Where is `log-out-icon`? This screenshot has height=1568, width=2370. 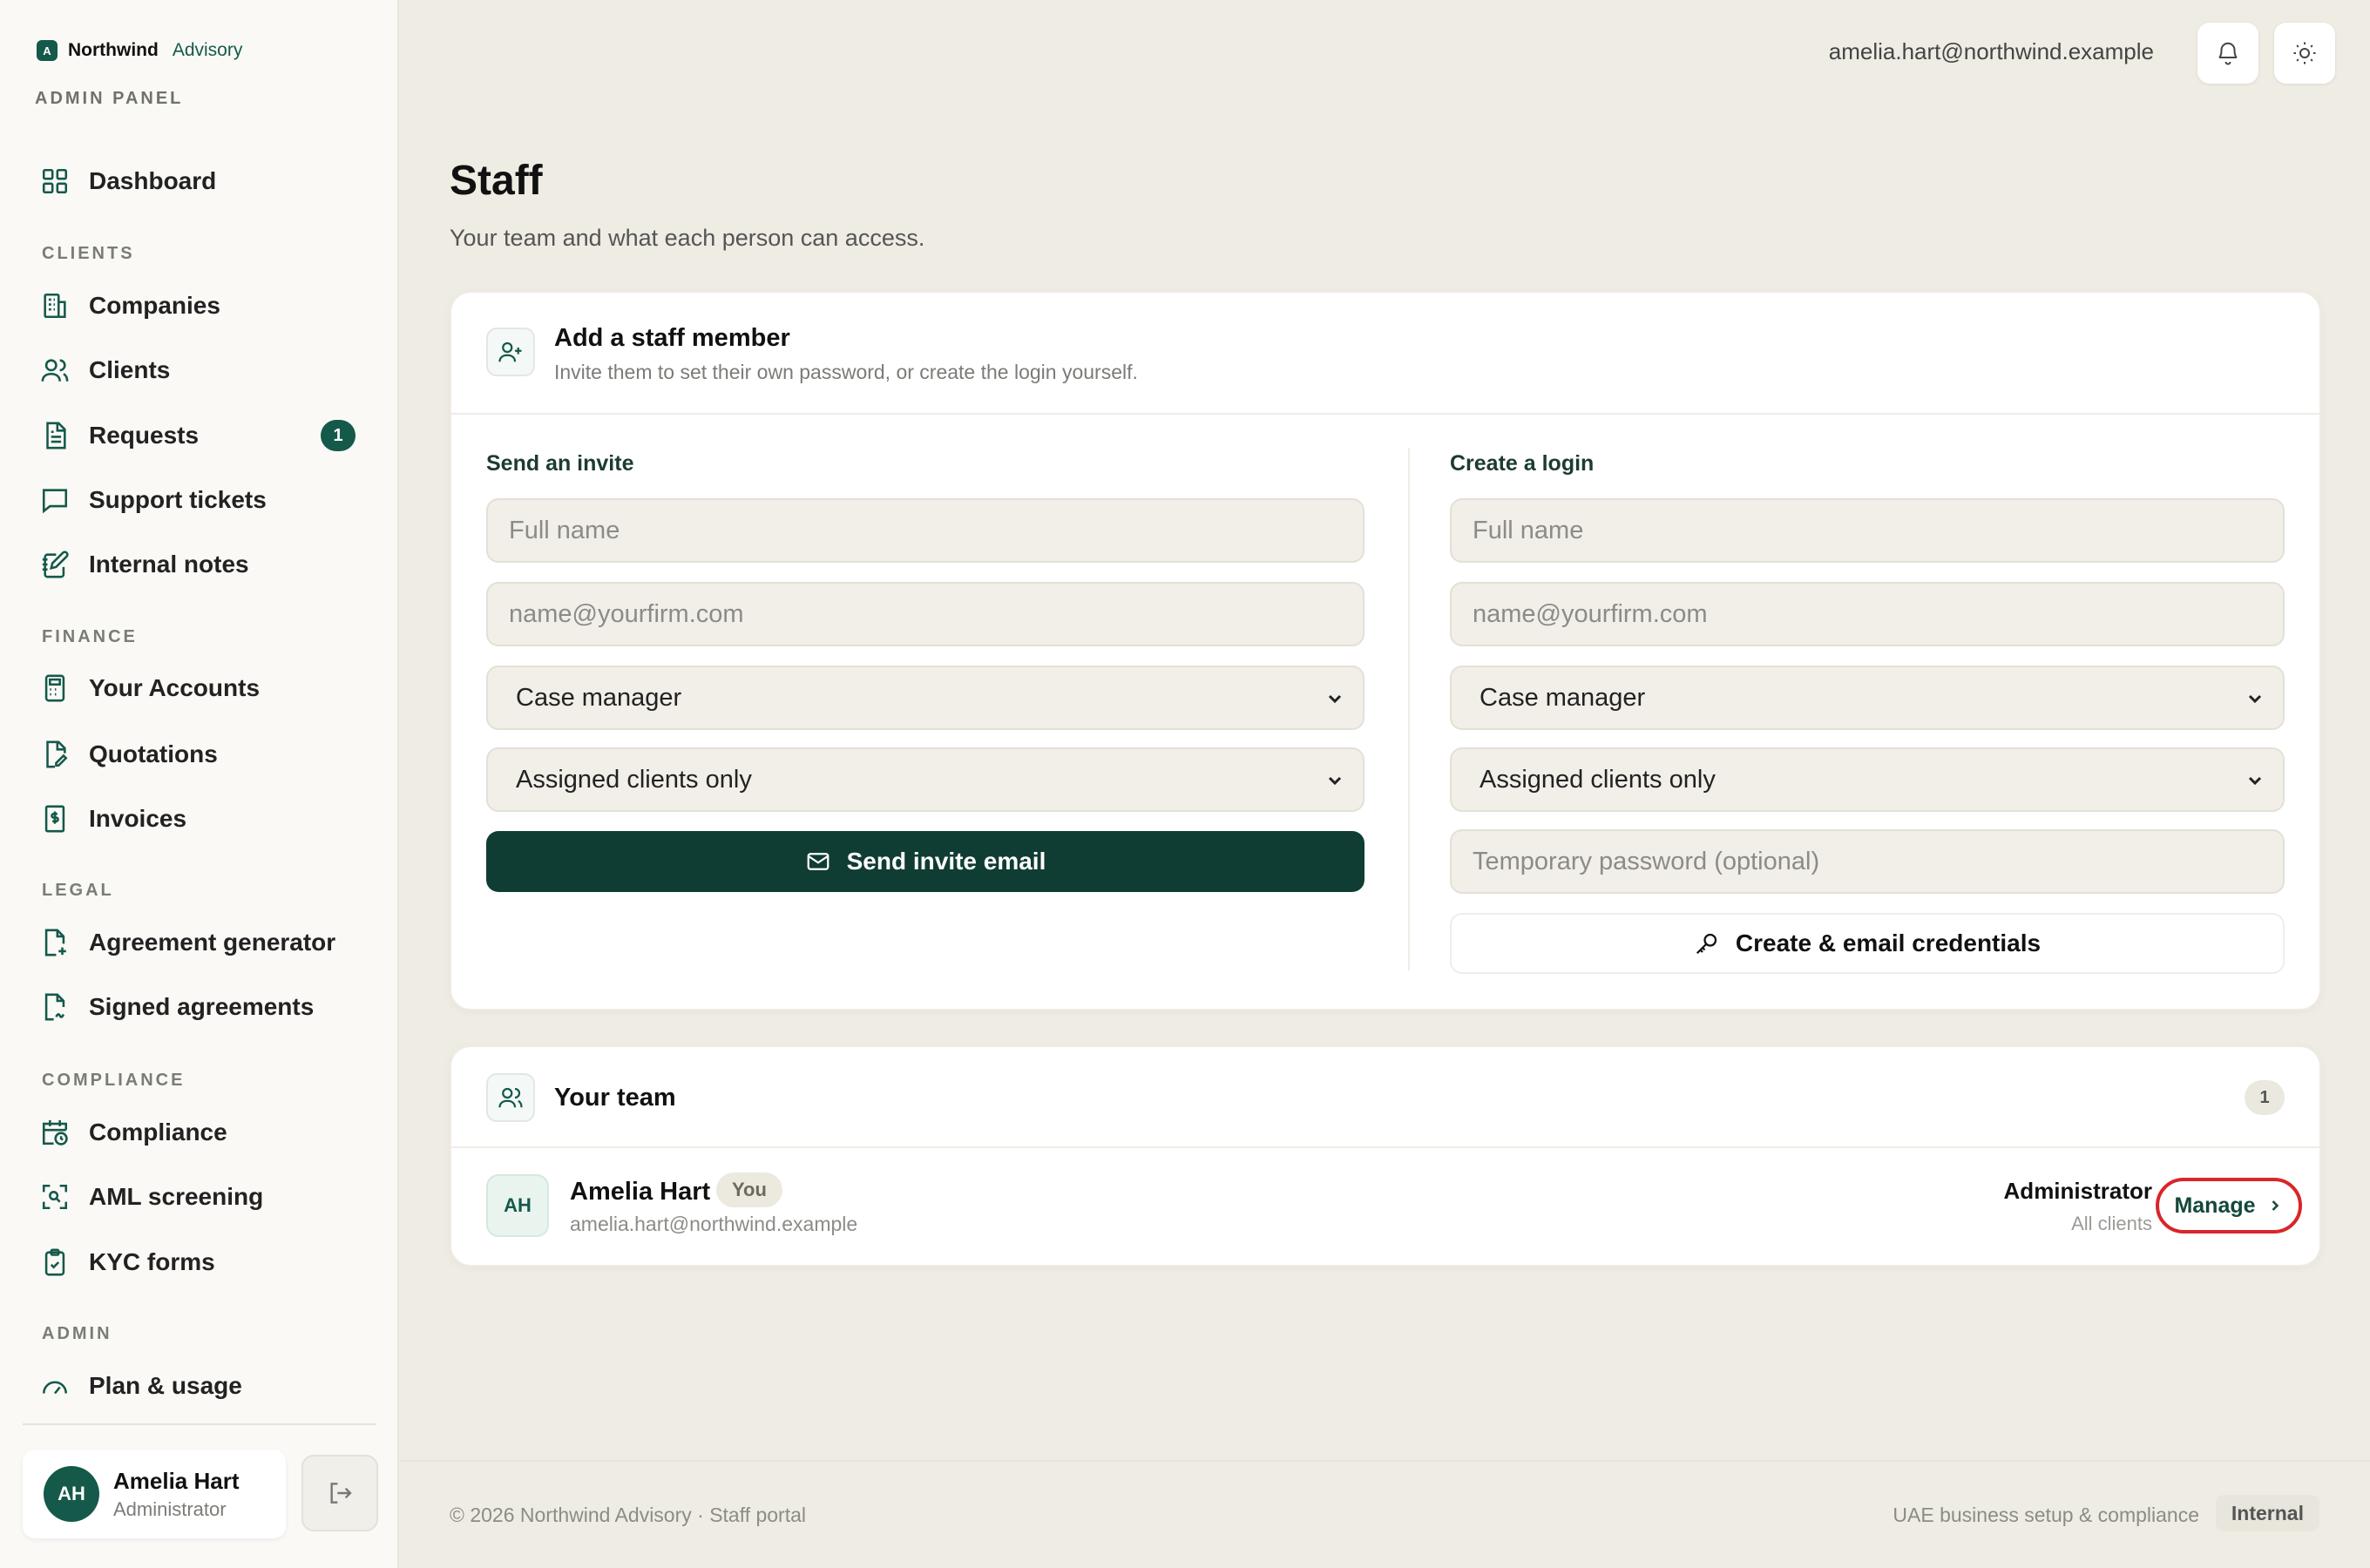
log-out-icon is located at coordinates (340, 1493).